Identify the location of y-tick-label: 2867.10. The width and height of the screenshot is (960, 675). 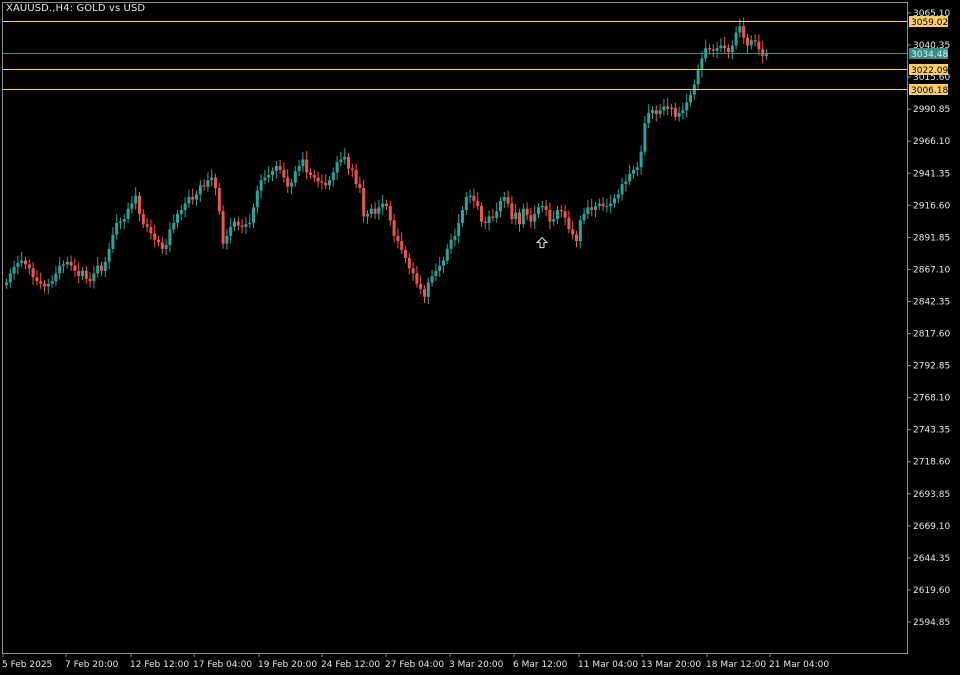
(931, 270).